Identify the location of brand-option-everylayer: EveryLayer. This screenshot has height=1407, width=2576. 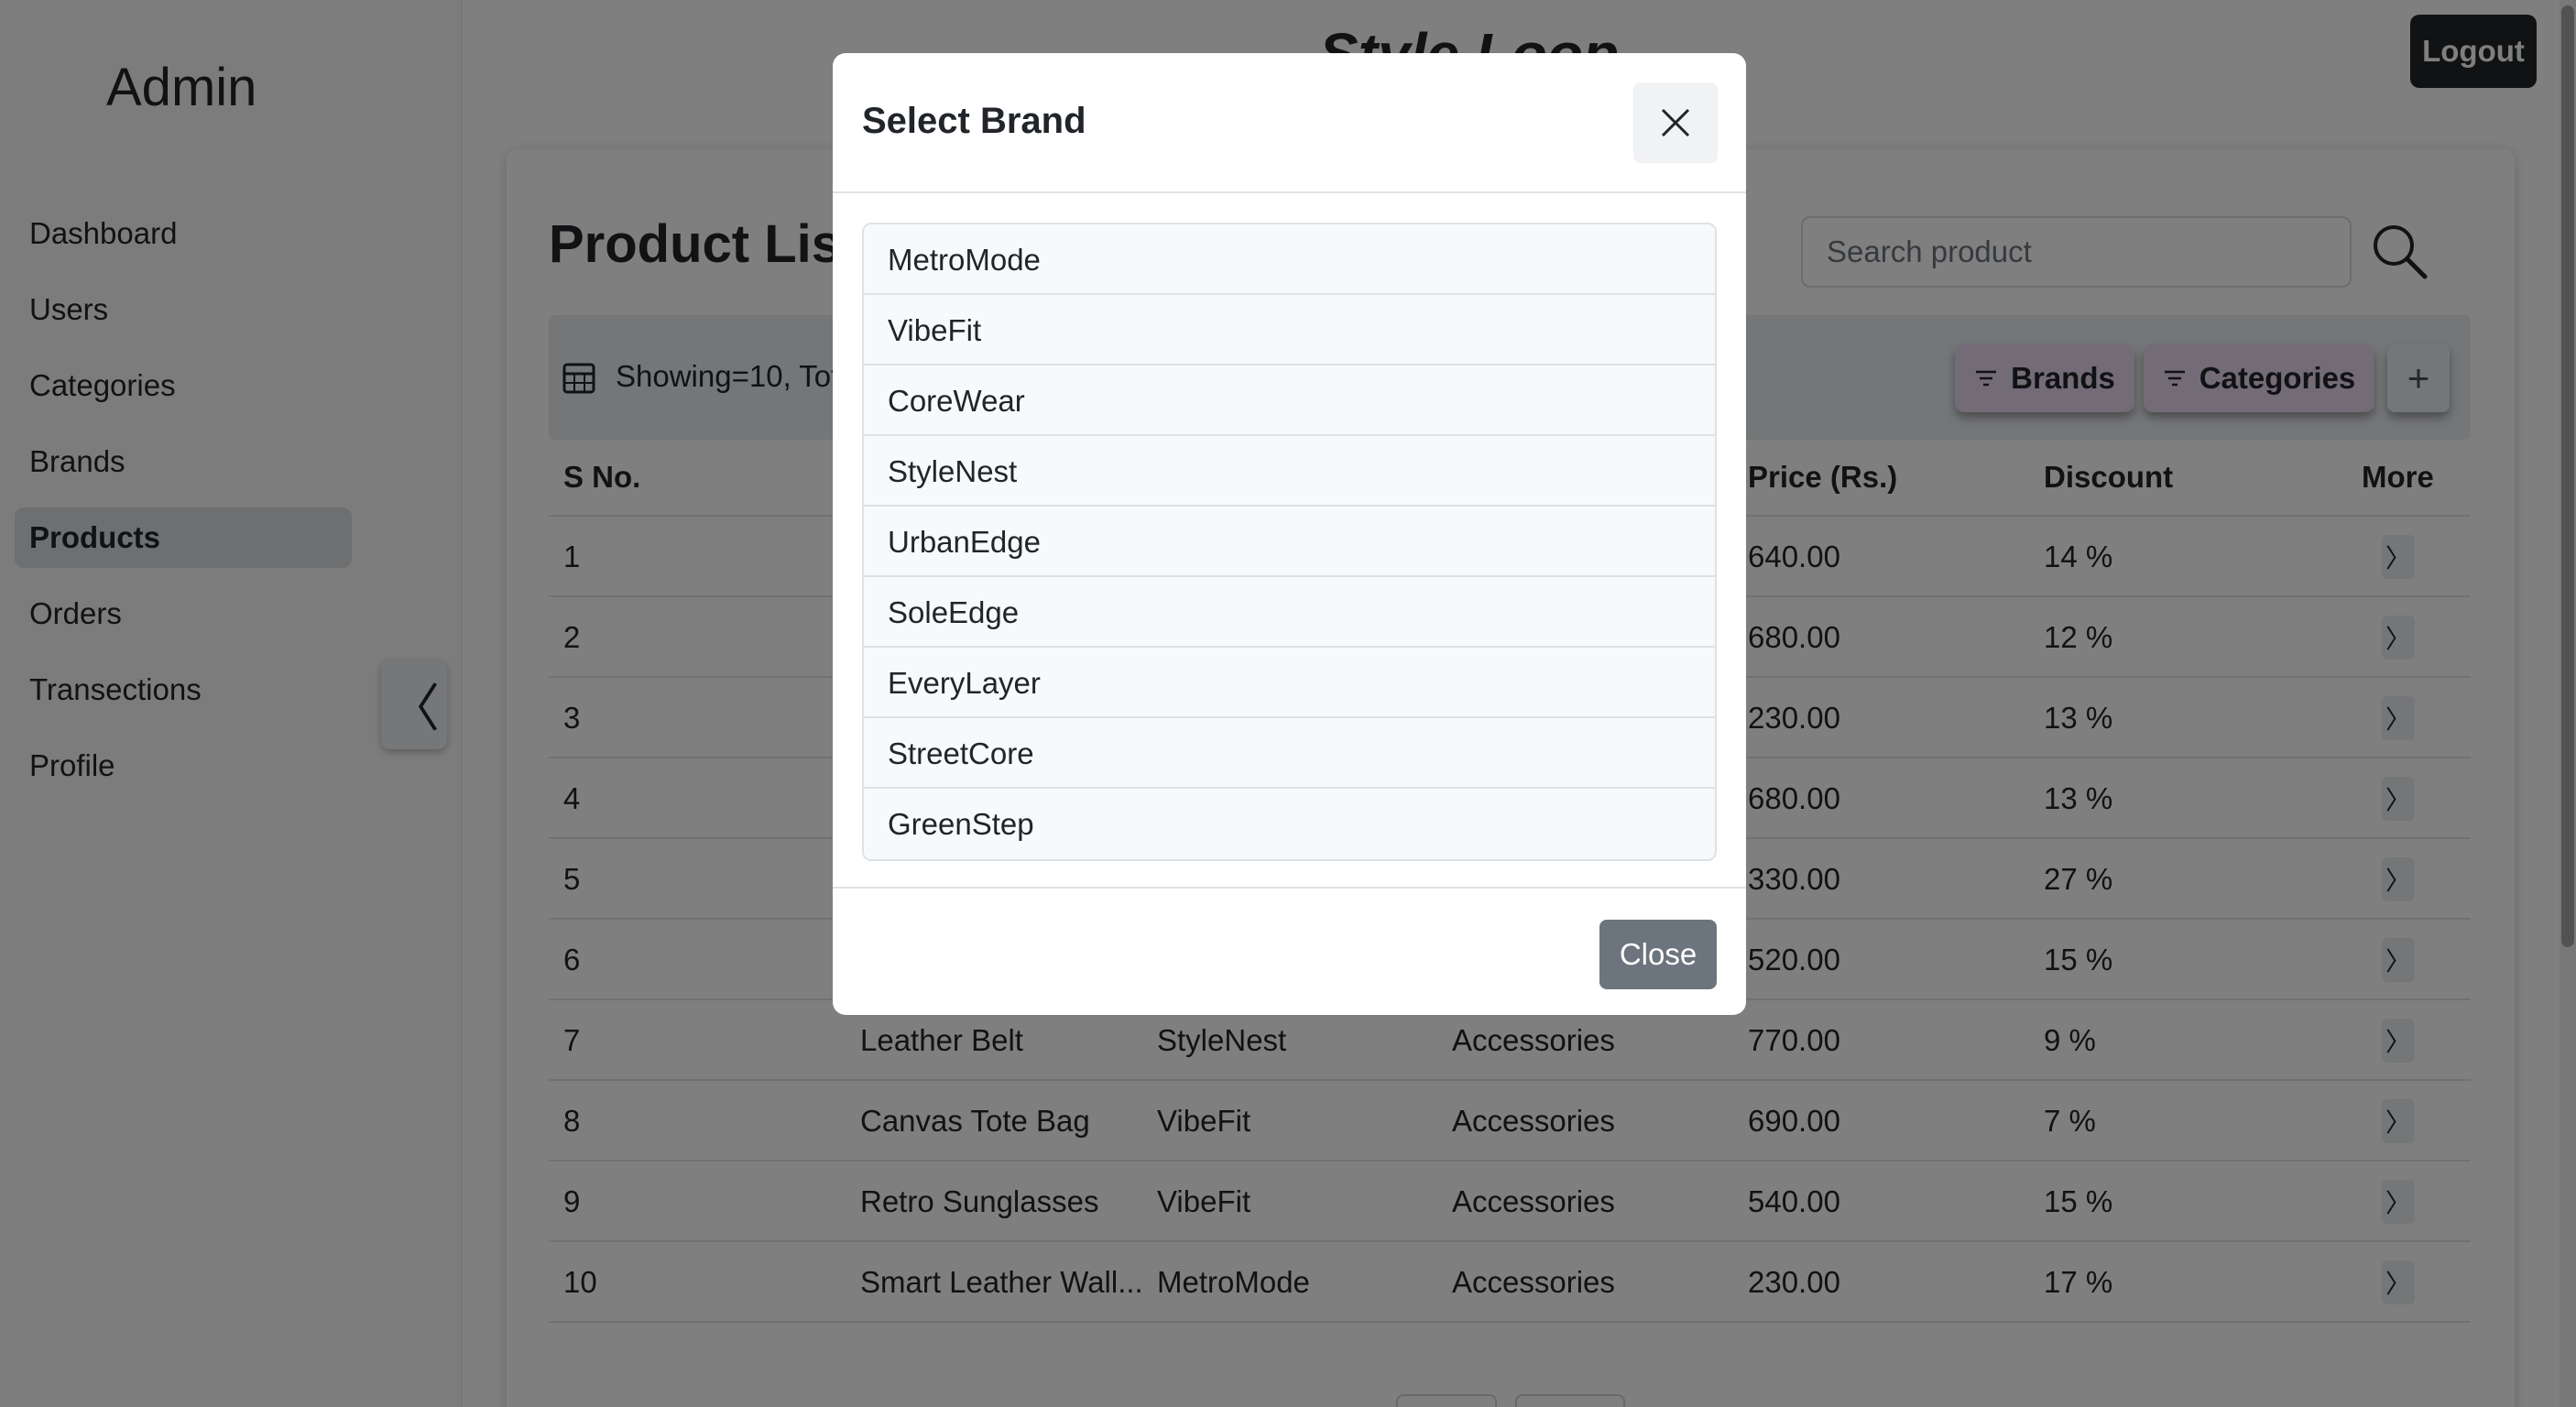
(1290, 683).